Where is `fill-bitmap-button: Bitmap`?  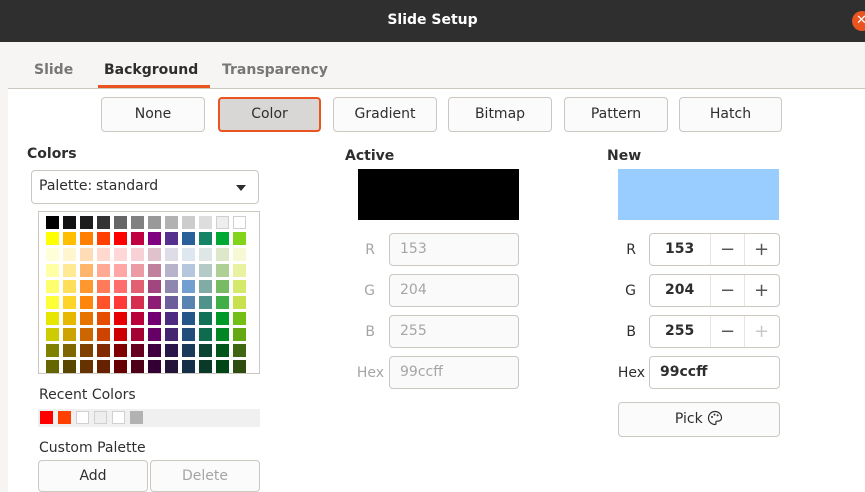 fill-bitmap-button: Bitmap is located at coordinates (500, 114).